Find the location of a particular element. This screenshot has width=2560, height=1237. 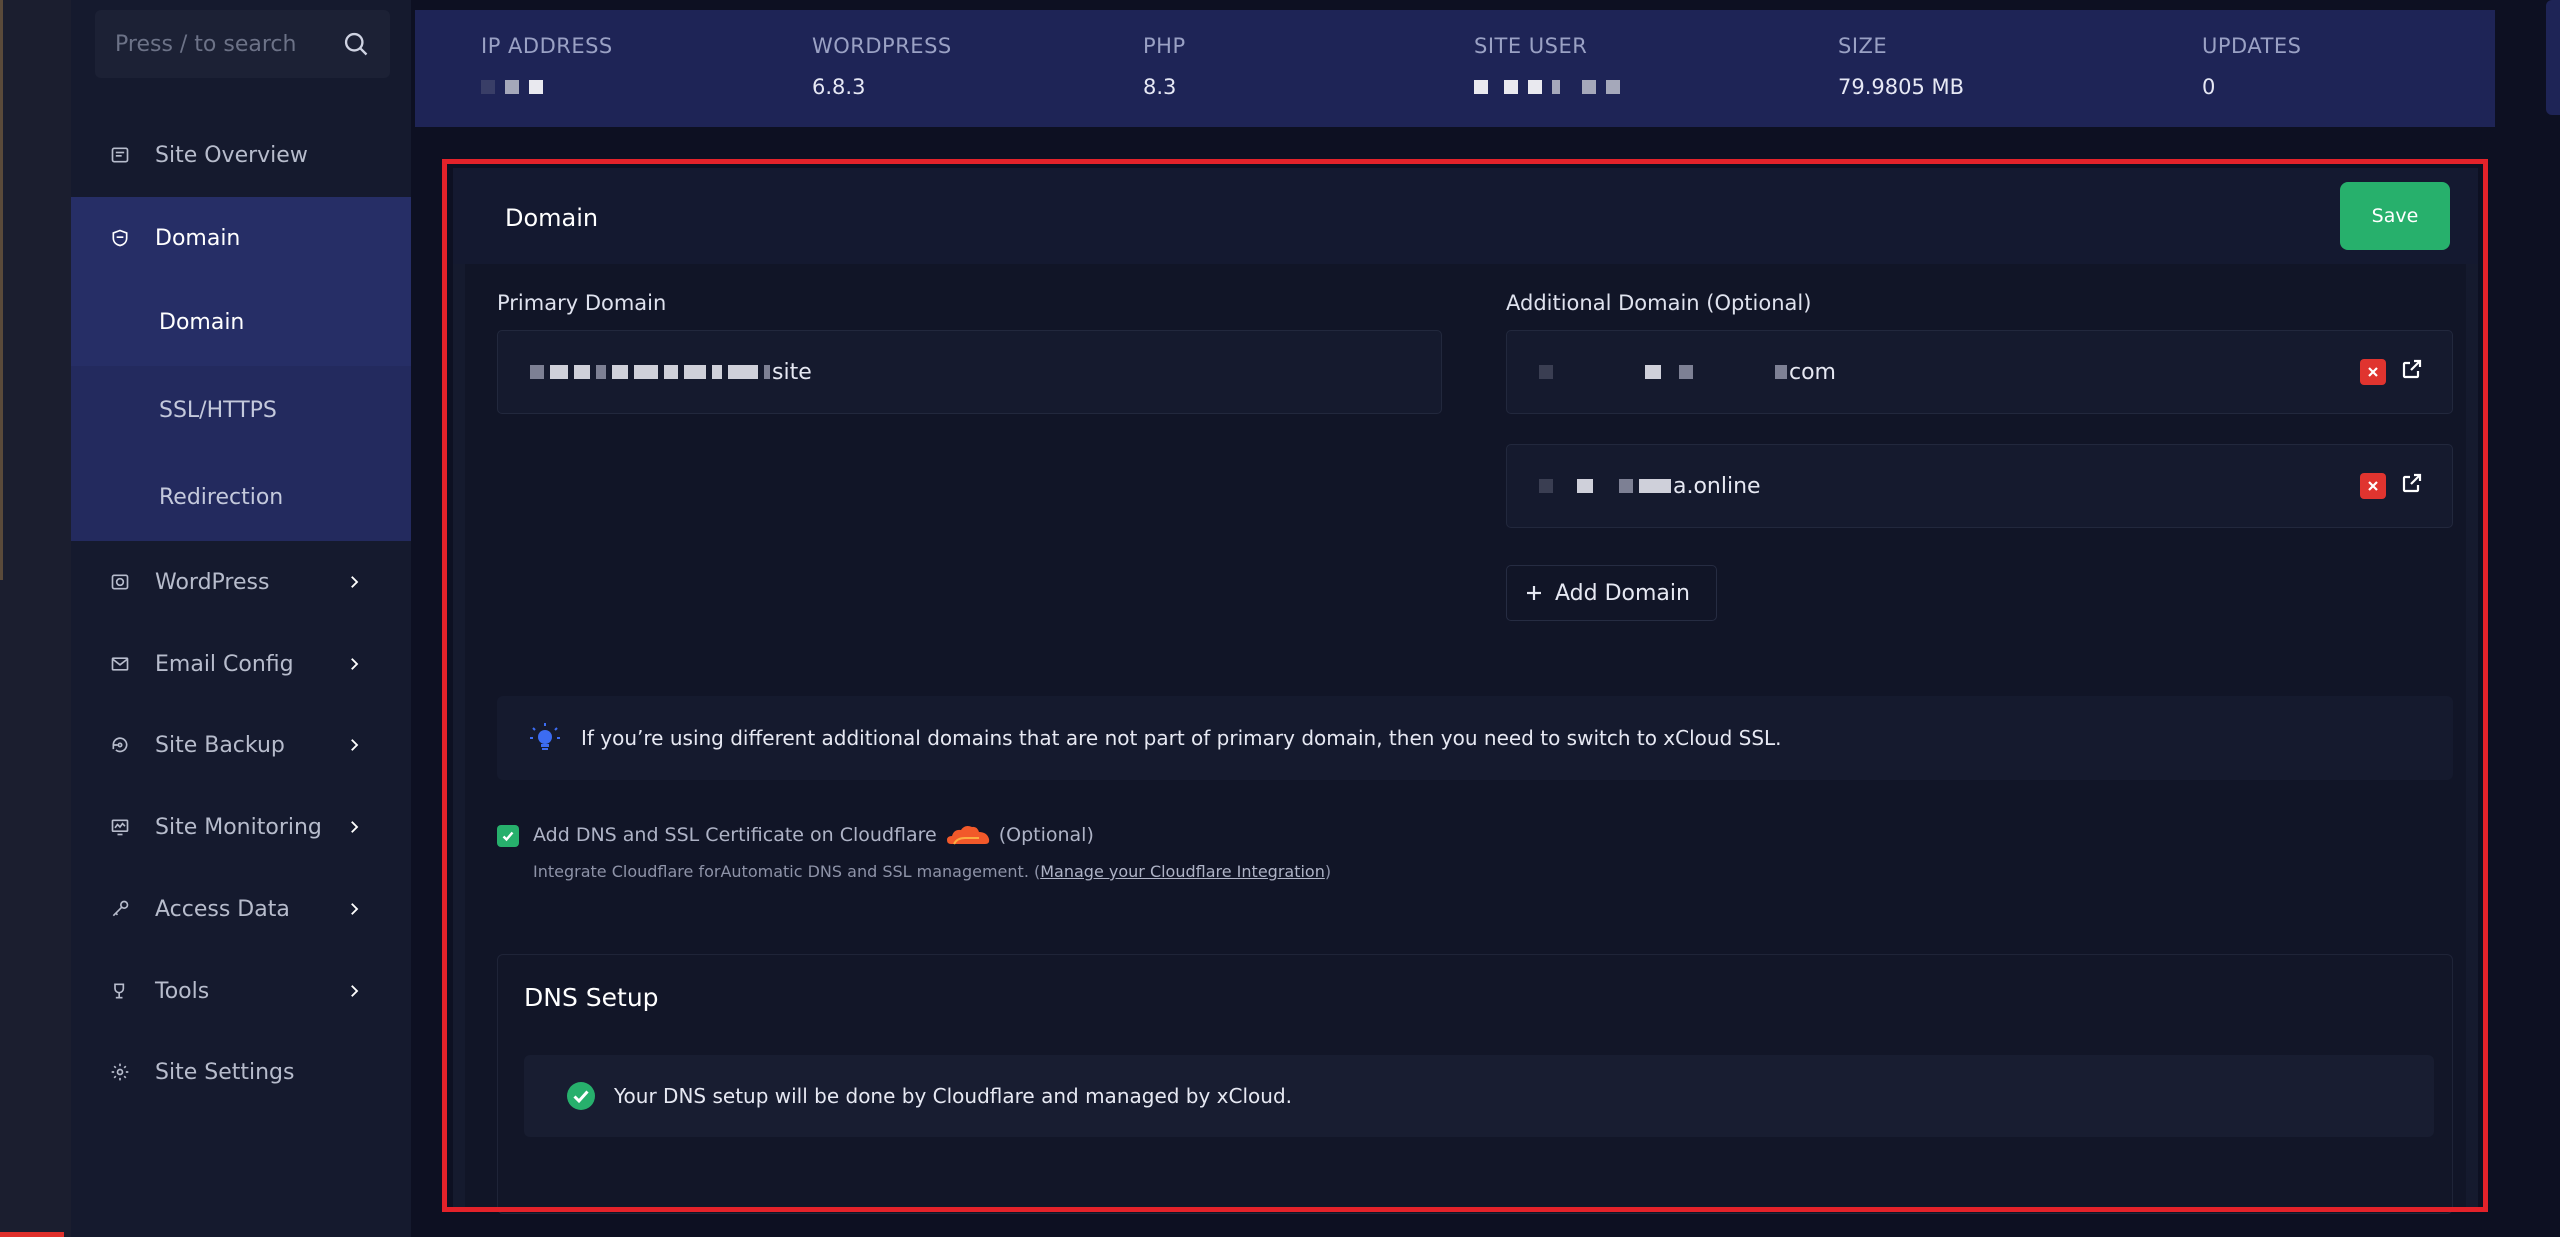

wordpress-icon is located at coordinates (120, 582).